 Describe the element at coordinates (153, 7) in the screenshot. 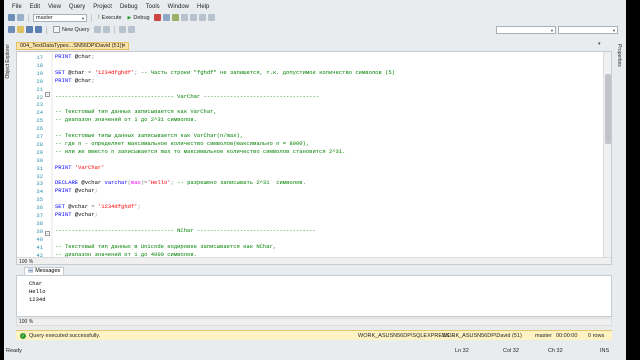

I see `menu-tools: Tools` at that location.